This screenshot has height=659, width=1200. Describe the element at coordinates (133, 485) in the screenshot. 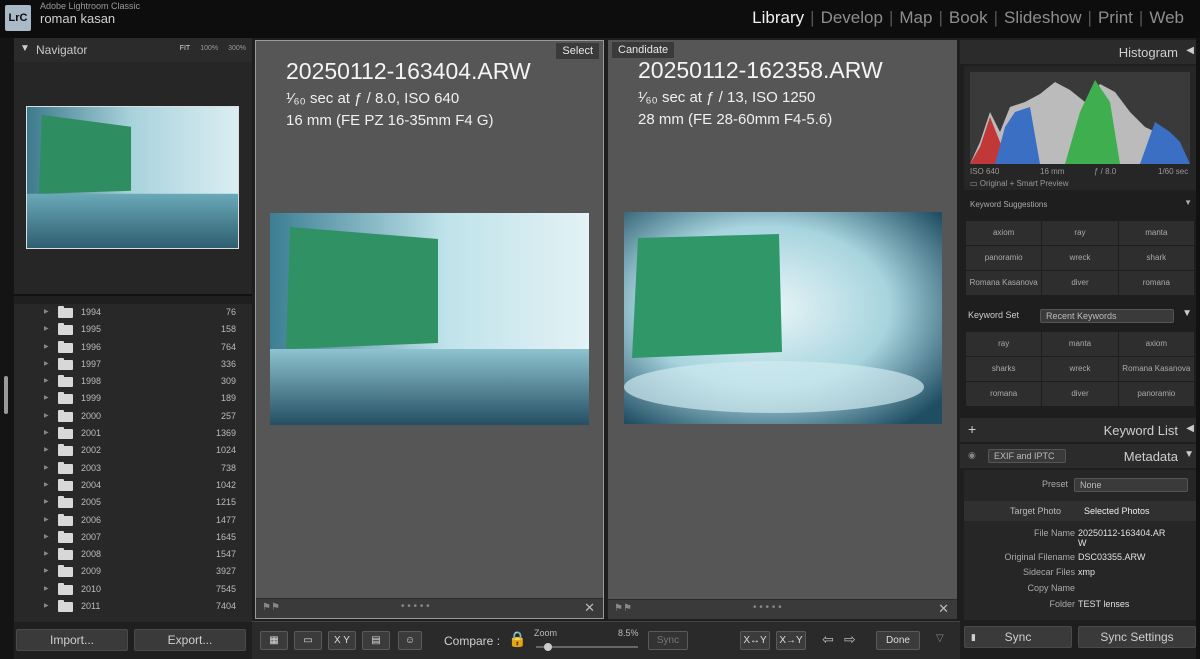

I see `folder-row: ▶ 2004 1042` at that location.